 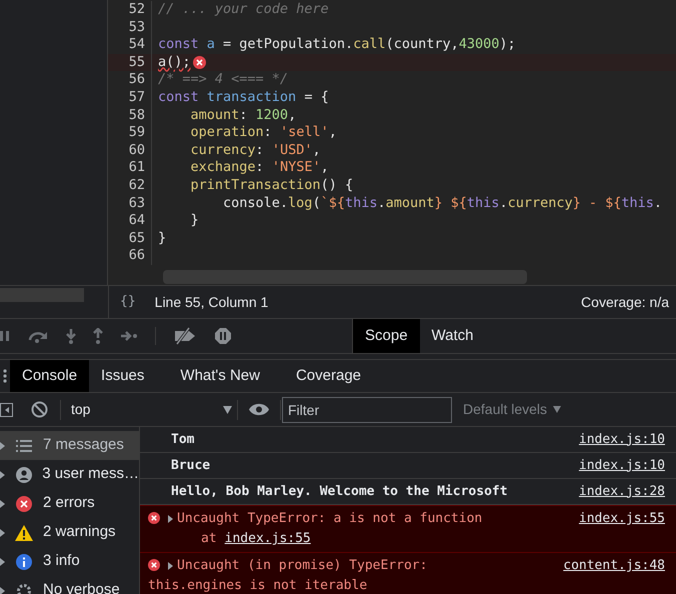 I want to click on source-link: index.js:28, so click(x=621, y=492).